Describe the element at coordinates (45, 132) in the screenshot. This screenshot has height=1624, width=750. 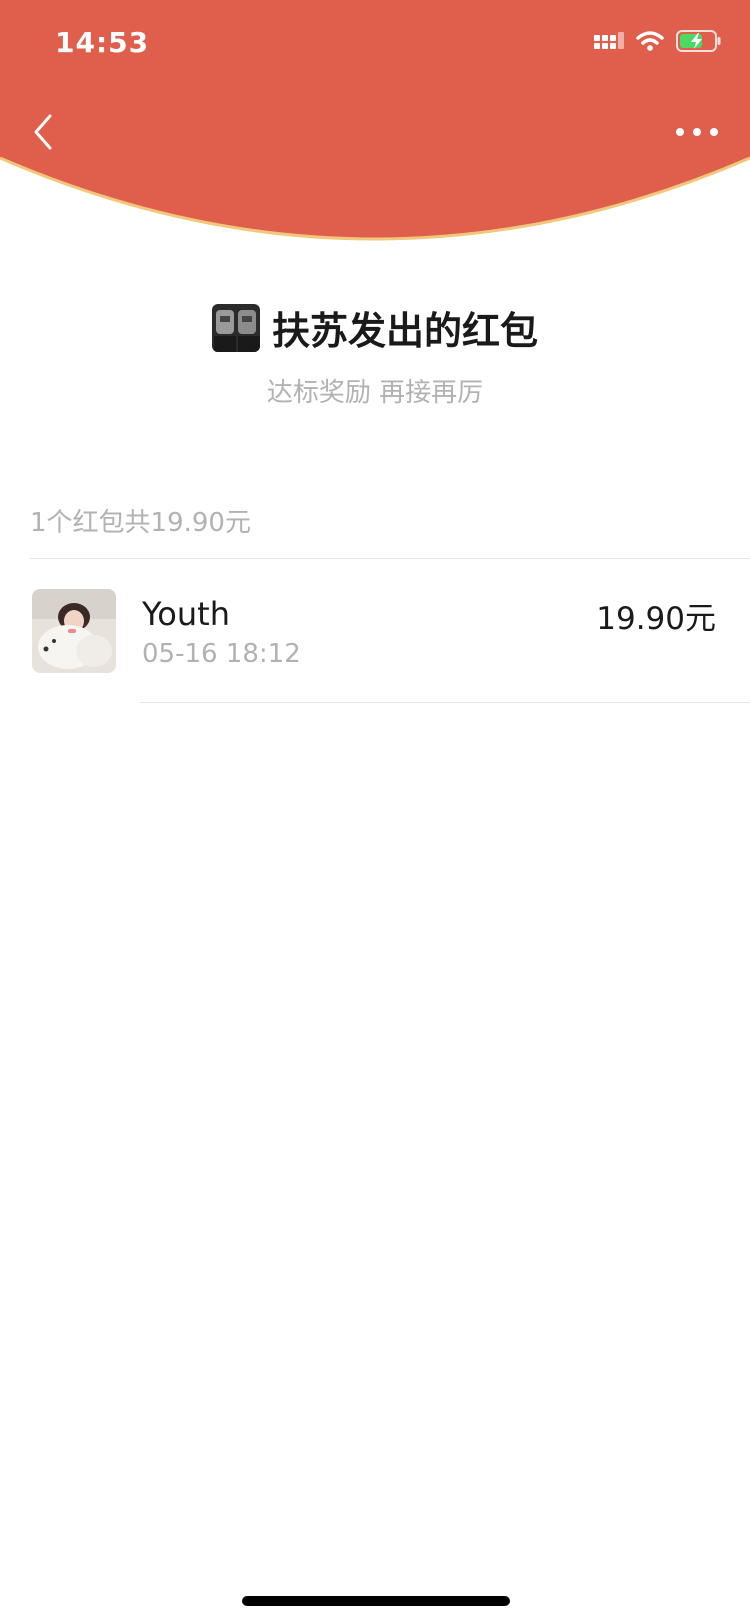
I see `chevron-left-icon` at that location.